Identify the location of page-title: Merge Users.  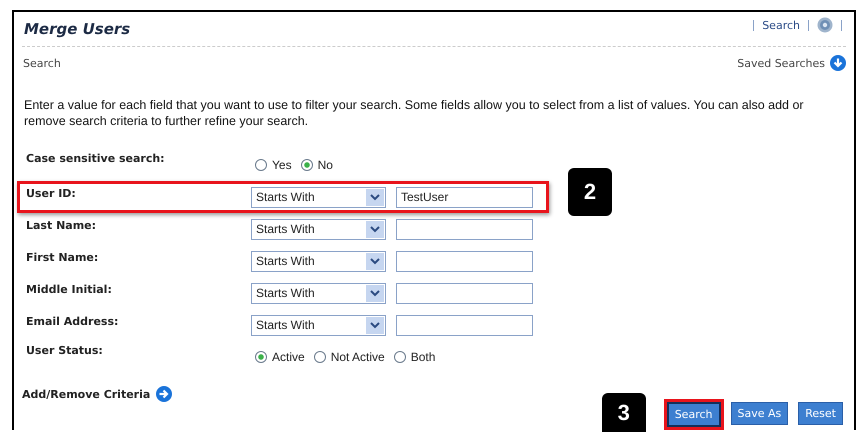
(77, 29).